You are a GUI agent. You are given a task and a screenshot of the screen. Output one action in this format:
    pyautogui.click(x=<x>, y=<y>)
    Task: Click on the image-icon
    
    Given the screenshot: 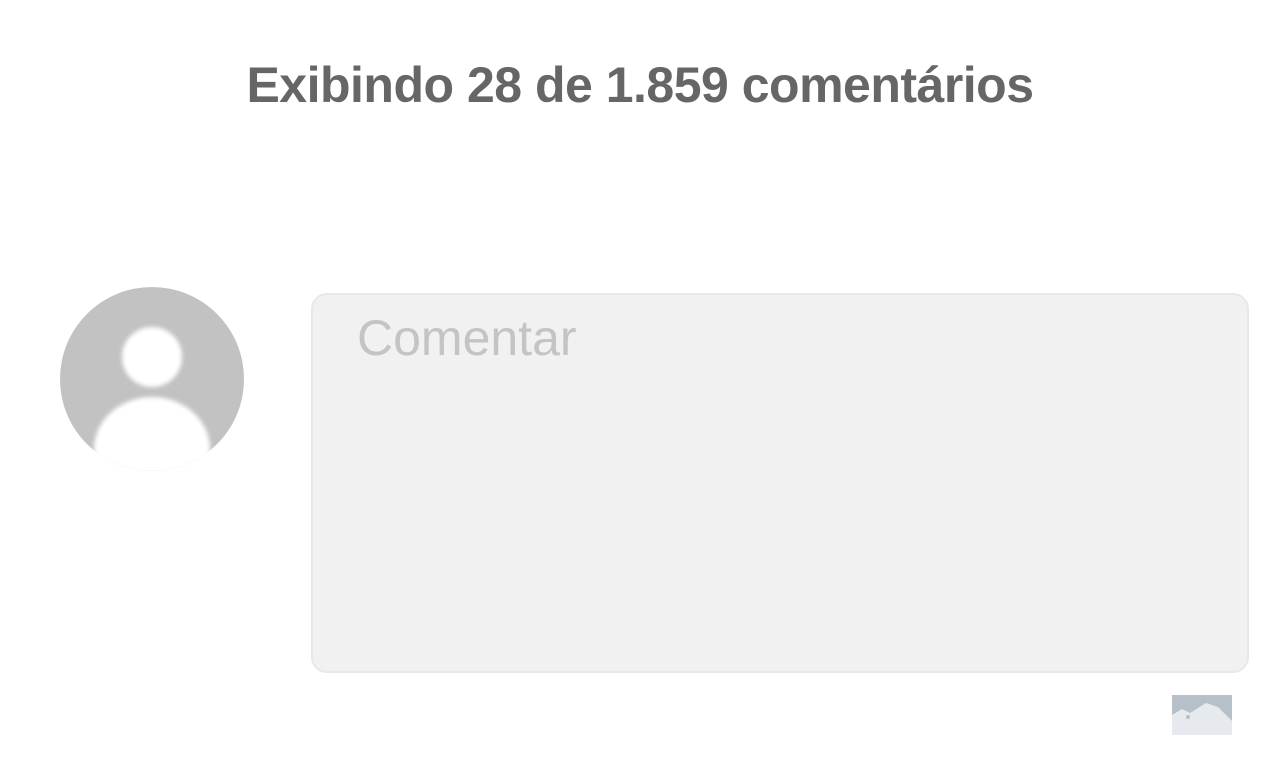 What is the action you would take?
    pyautogui.click(x=1202, y=715)
    